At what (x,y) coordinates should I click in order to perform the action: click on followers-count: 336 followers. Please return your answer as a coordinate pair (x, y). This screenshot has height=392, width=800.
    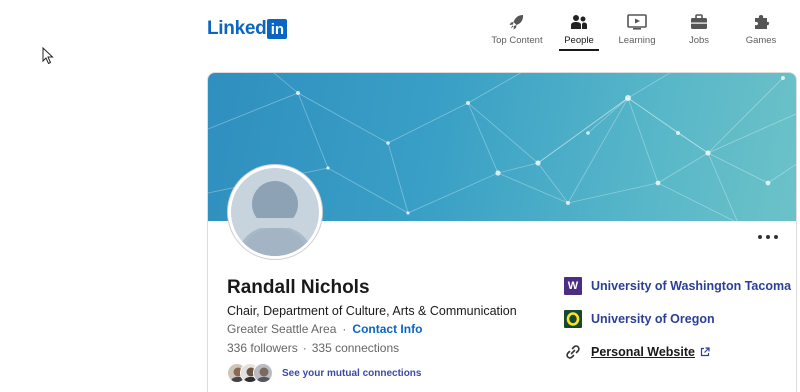
    Looking at the image, I should click on (262, 348).